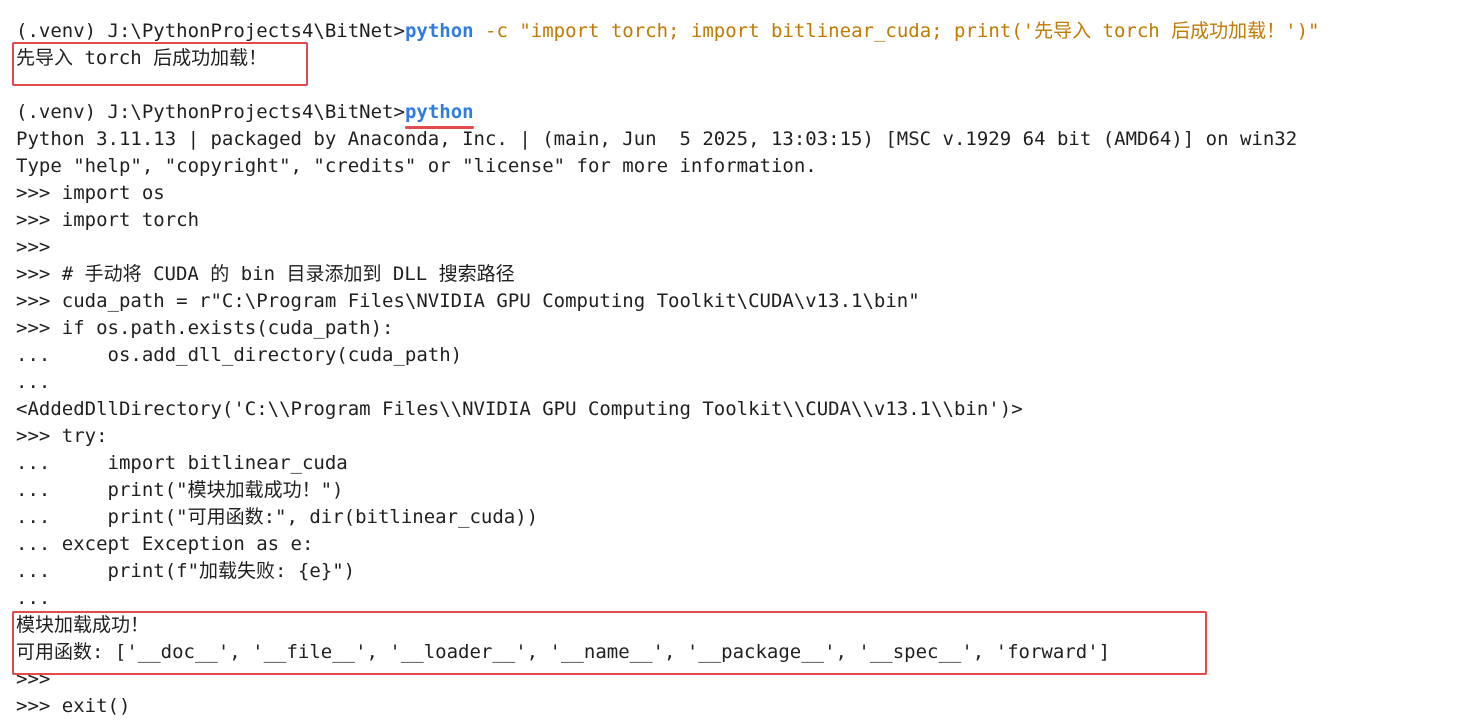 The width and height of the screenshot is (1464, 728). I want to click on terminal-line: (.venv) J:\PythonProjects4\BitNet>python, so click(740, 114).